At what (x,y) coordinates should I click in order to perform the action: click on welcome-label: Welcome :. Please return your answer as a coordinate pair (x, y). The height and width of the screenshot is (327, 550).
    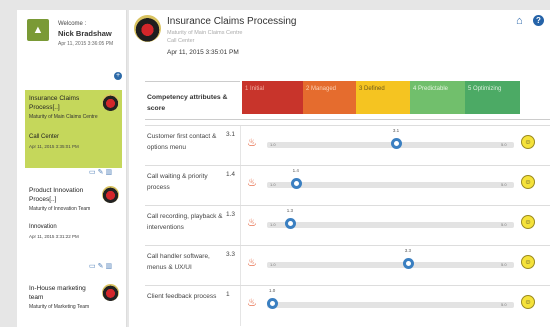
    Looking at the image, I should click on (72, 24).